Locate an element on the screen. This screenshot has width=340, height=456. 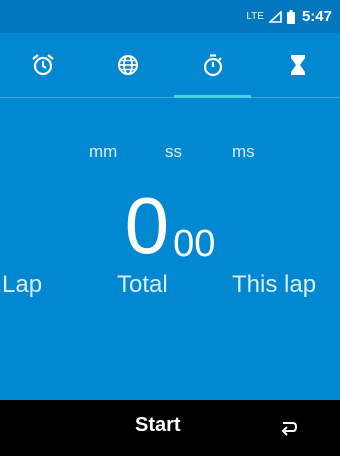
lap-column-header: Lap is located at coordinates (22, 284).